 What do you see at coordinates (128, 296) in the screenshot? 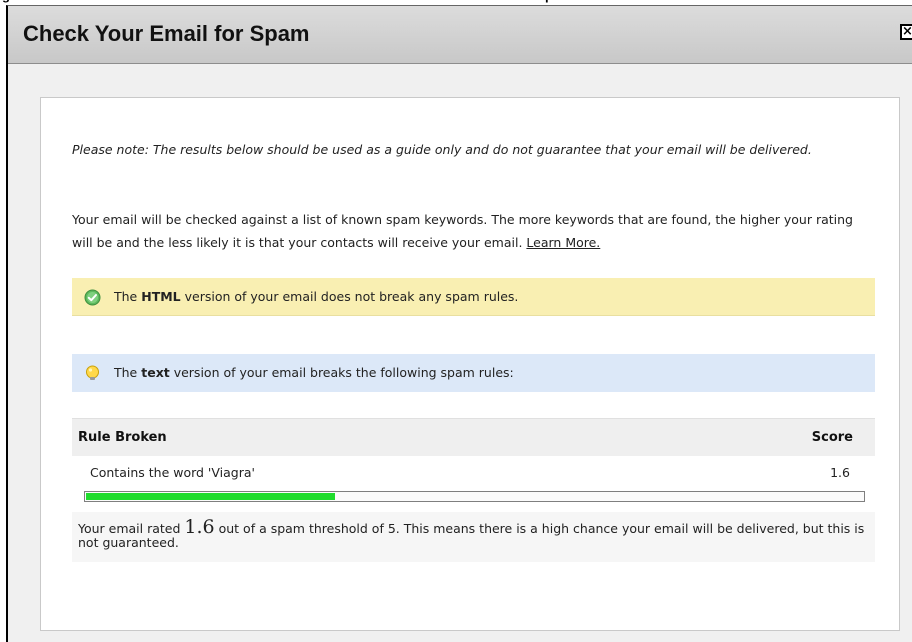
I see `html-check-prefix: The` at bounding box center [128, 296].